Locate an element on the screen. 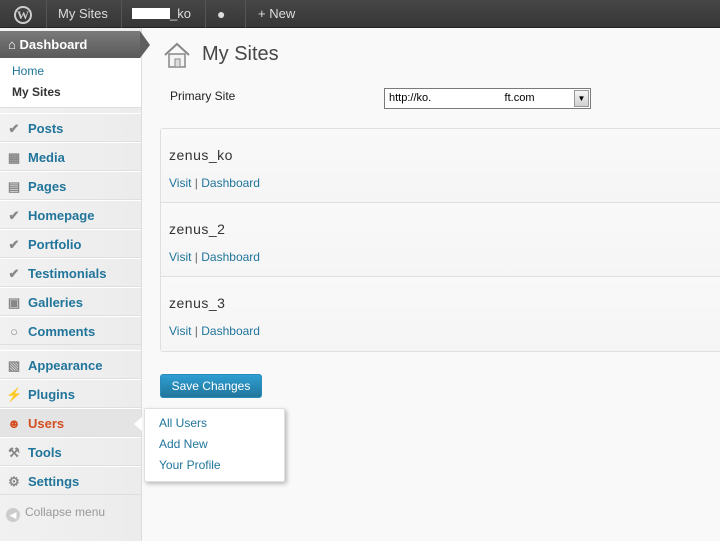  users-icon: ☻ is located at coordinates (14, 423).